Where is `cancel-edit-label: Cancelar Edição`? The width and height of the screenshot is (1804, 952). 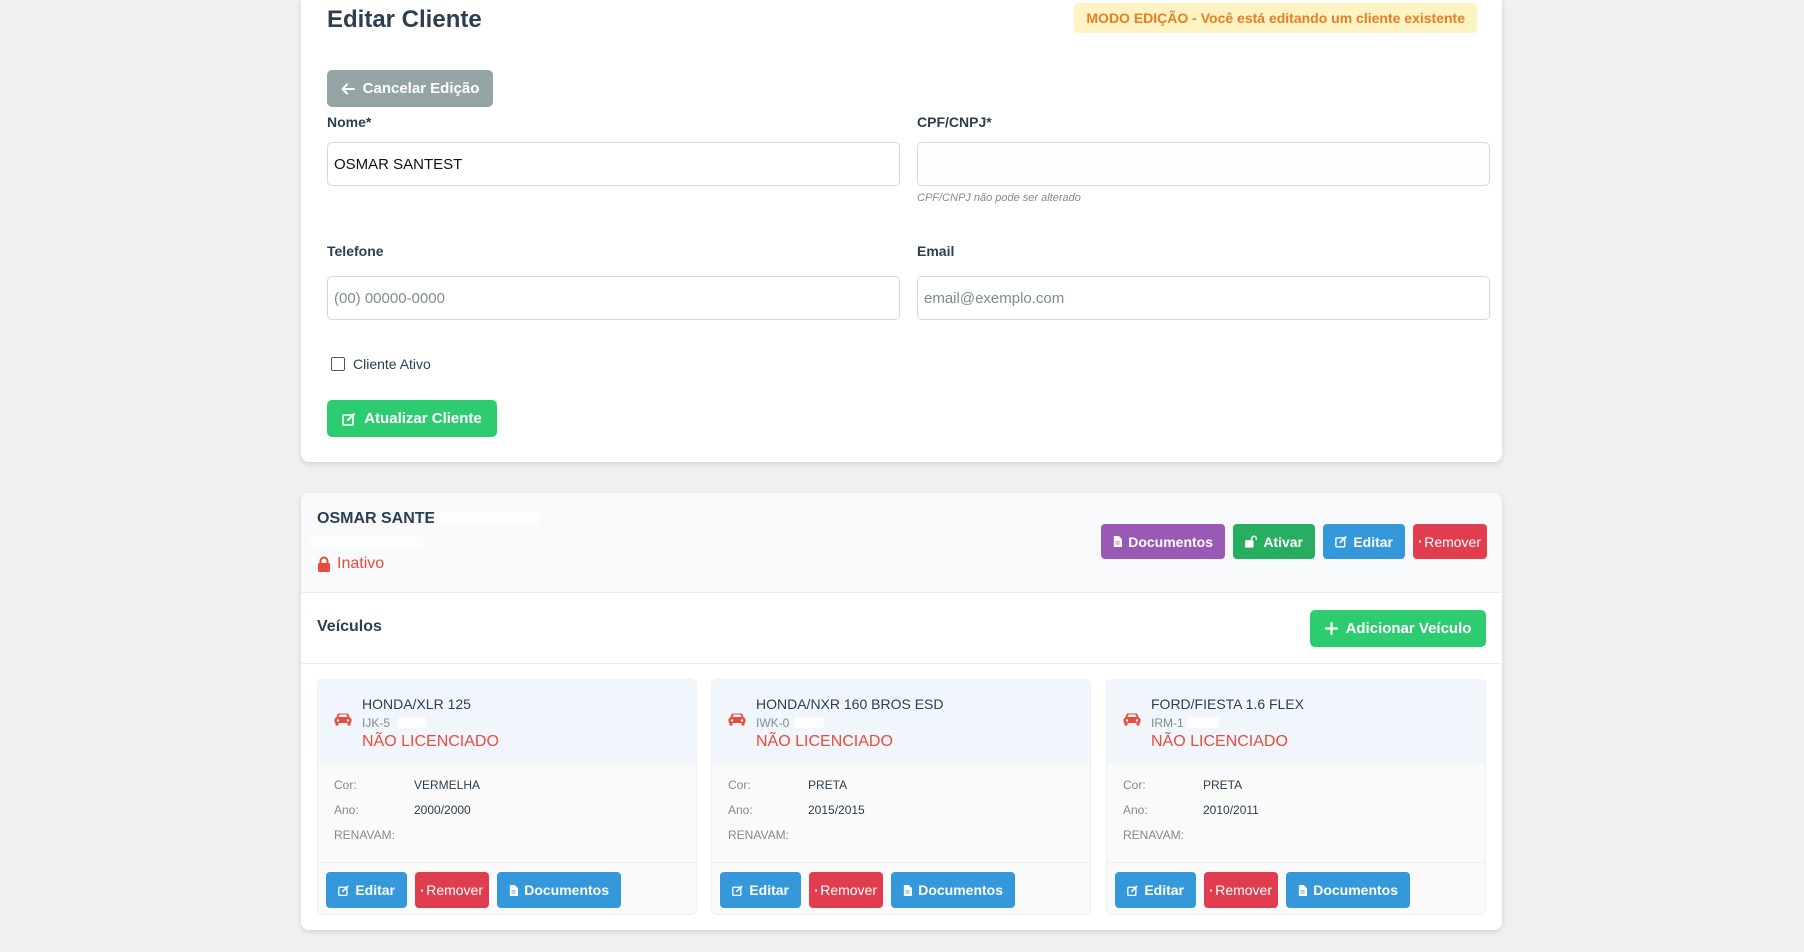 cancel-edit-label: Cancelar Edição is located at coordinates (421, 88).